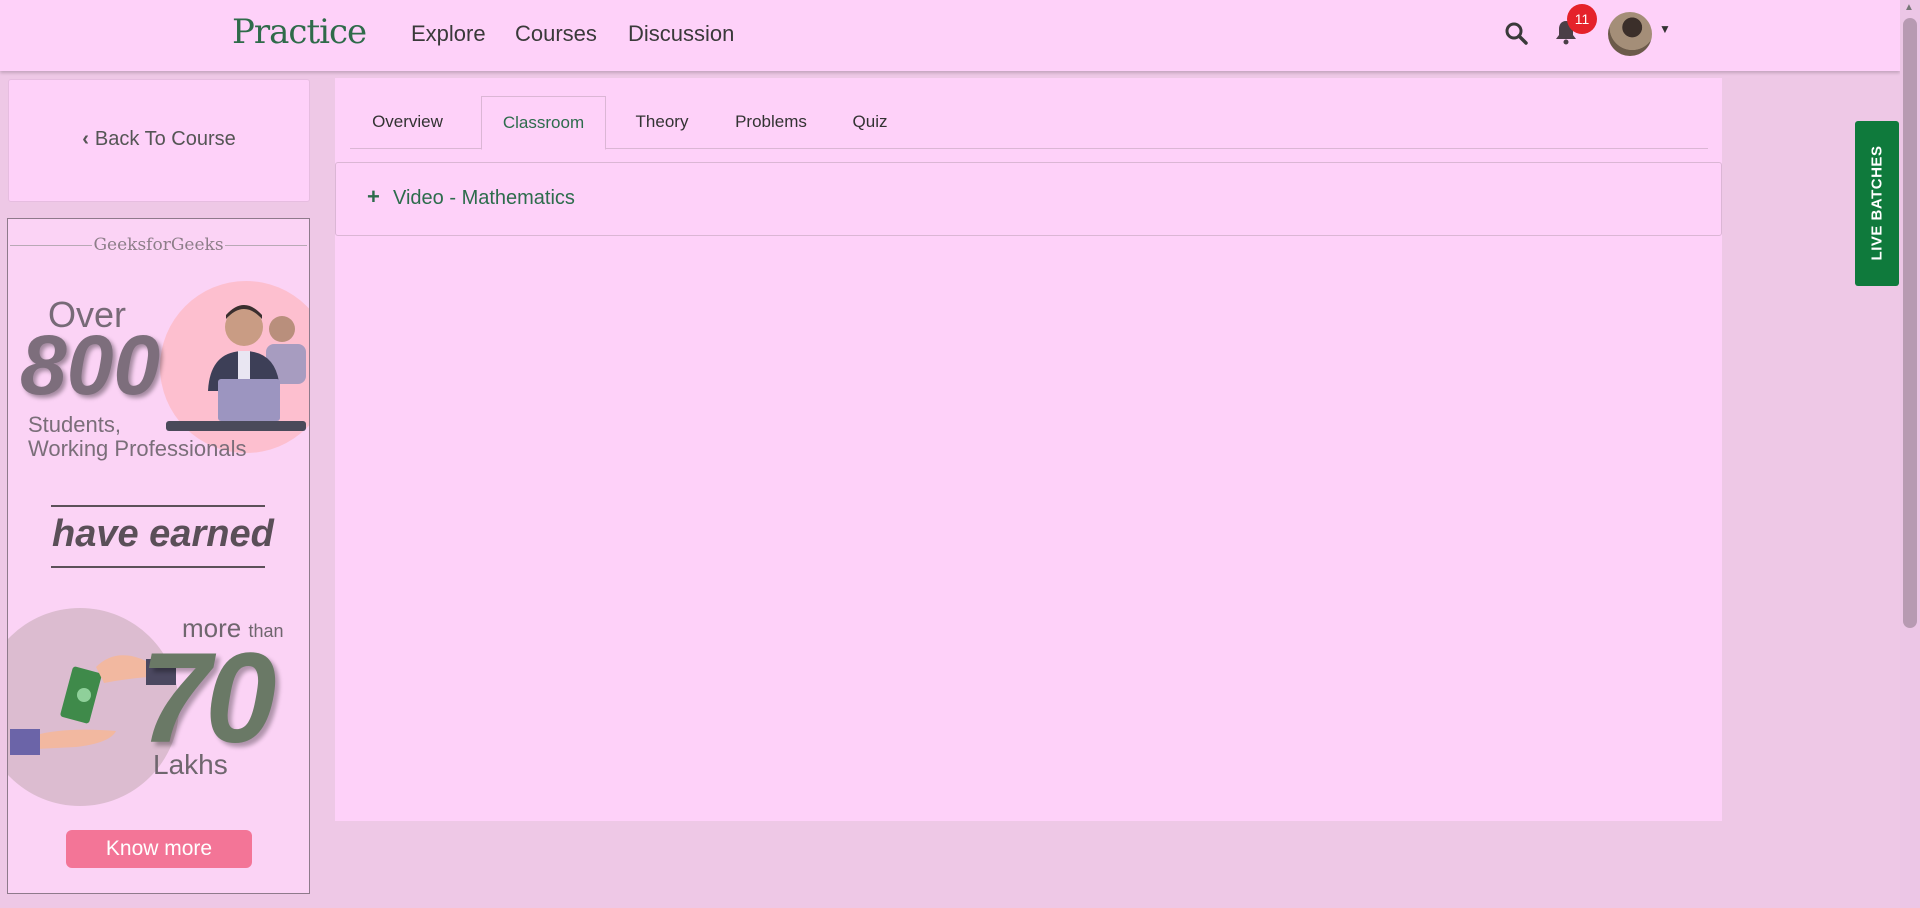  I want to click on back-to-course-link: ‹ Back To Course, so click(159, 139).